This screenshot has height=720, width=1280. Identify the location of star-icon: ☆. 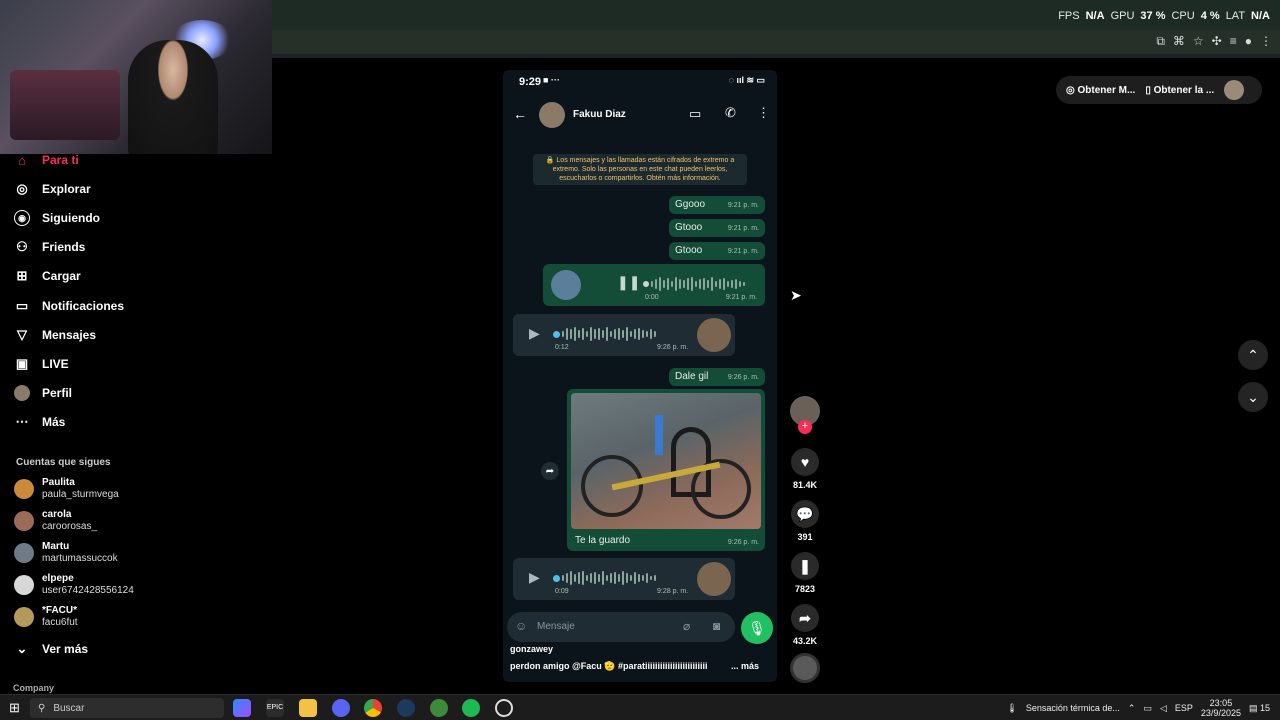
(1198, 41).